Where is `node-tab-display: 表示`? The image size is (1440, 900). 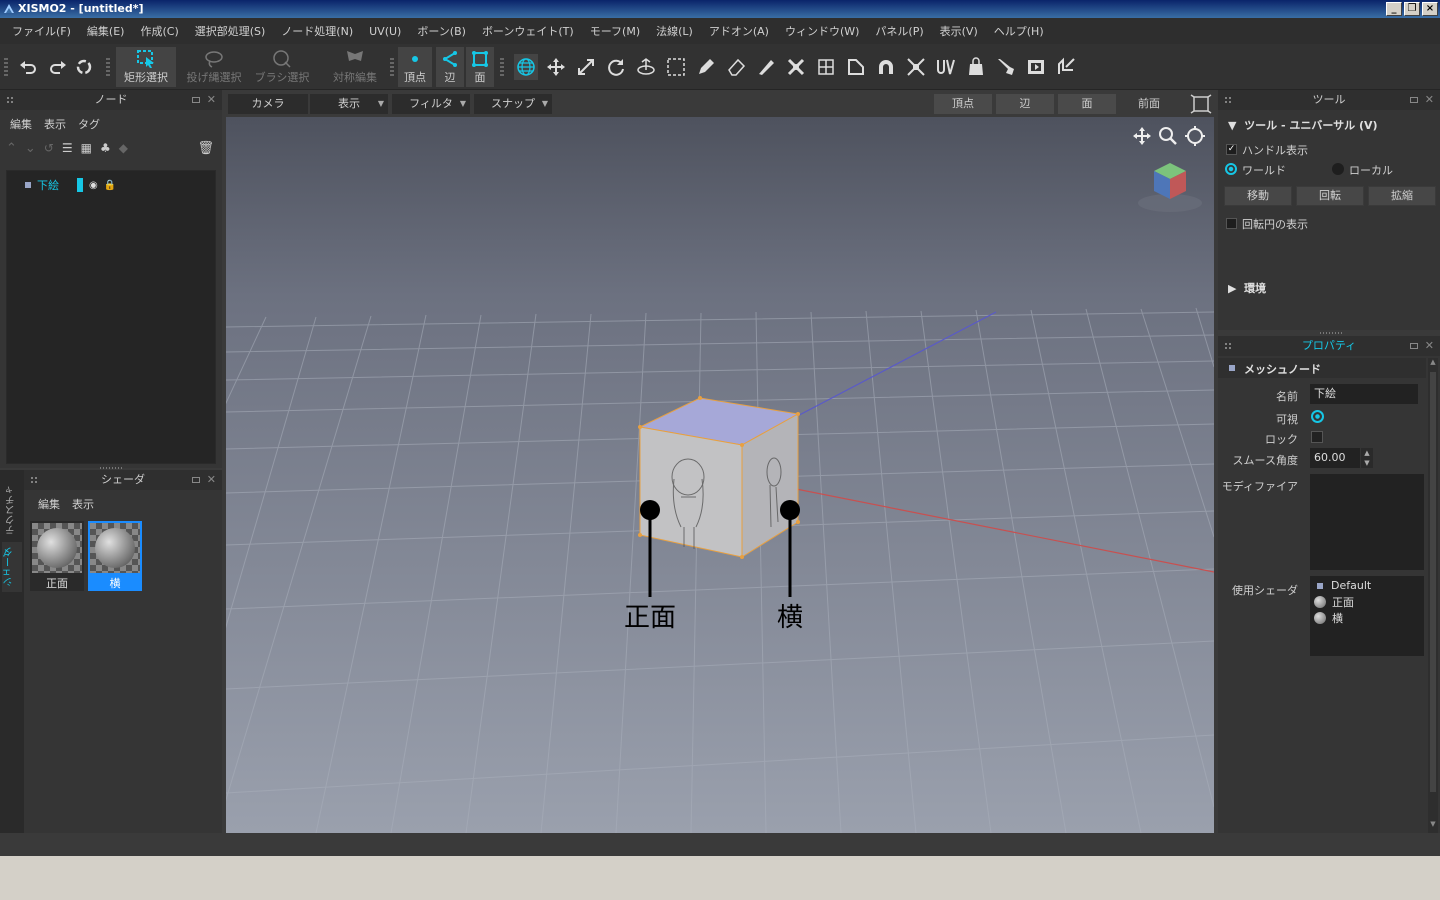 node-tab-display: 表示 is located at coordinates (55, 124).